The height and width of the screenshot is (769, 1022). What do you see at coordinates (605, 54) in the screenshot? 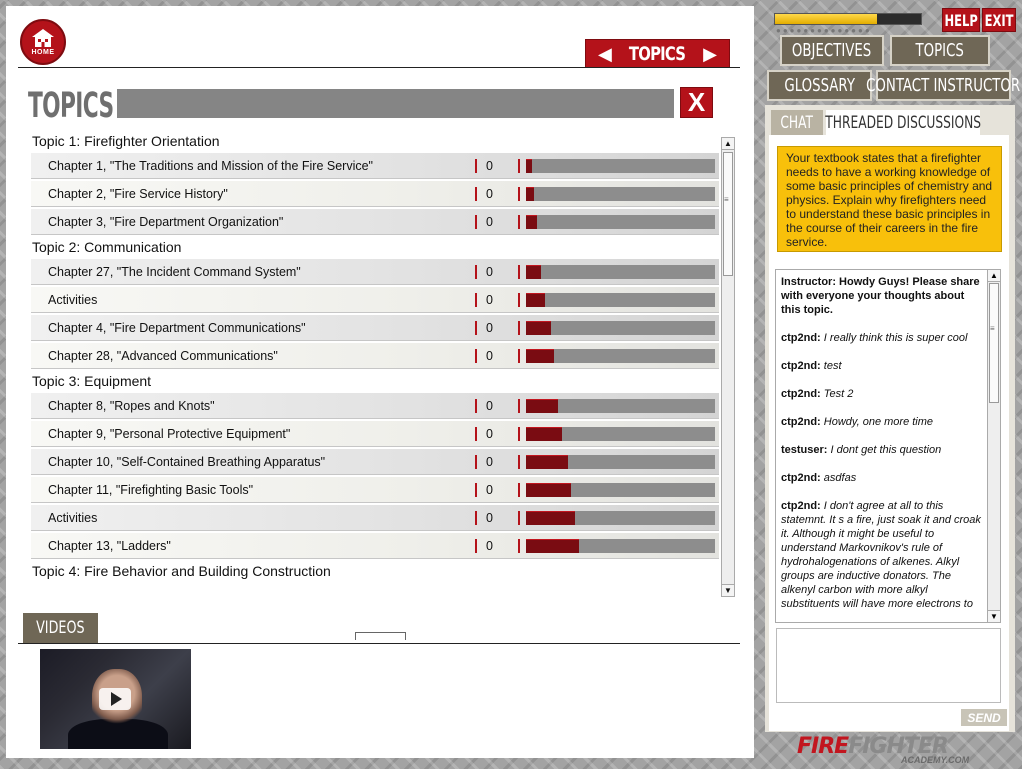
I see `prev-arrow-icon: ◀` at bounding box center [605, 54].